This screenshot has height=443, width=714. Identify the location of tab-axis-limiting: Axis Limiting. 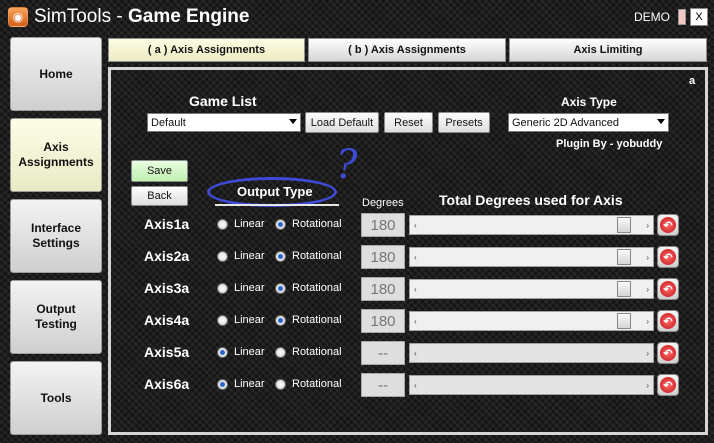
(608, 50).